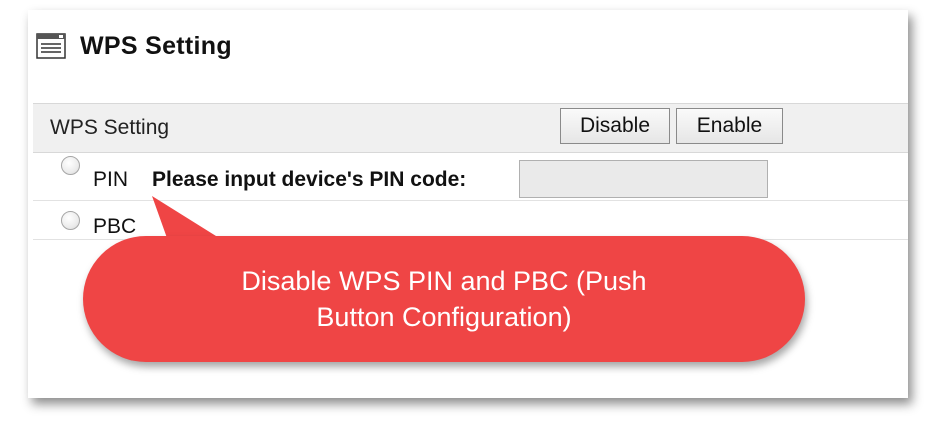 Image resolution: width=934 pixels, height=426 pixels. What do you see at coordinates (110, 127) in the screenshot?
I see `wps-setting-label: WPS Setting` at bounding box center [110, 127].